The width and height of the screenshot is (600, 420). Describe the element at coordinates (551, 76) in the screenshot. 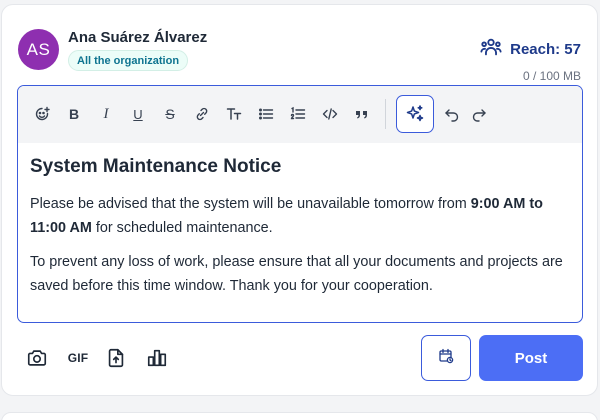

I see `storage-usage: 0 / 100 MB` at that location.